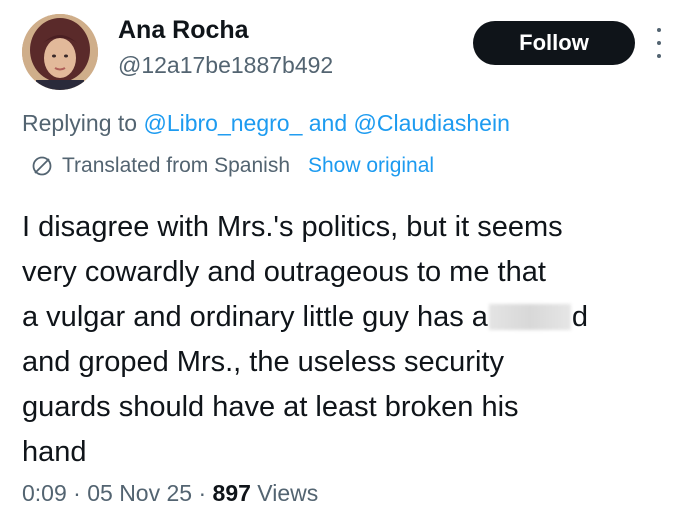 Image resolution: width=700 pixels, height=528 pixels. What do you see at coordinates (225, 65) in the screenshot?
I see `author-handle: @12a17be1887b492` at bounding box center [225, 65].